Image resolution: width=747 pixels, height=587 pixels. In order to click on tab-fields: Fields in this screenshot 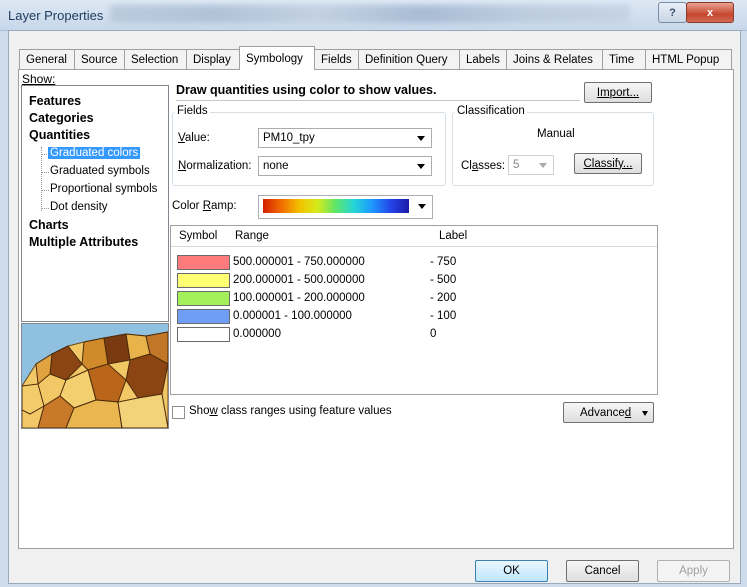, I will do `click(336, 59)`.